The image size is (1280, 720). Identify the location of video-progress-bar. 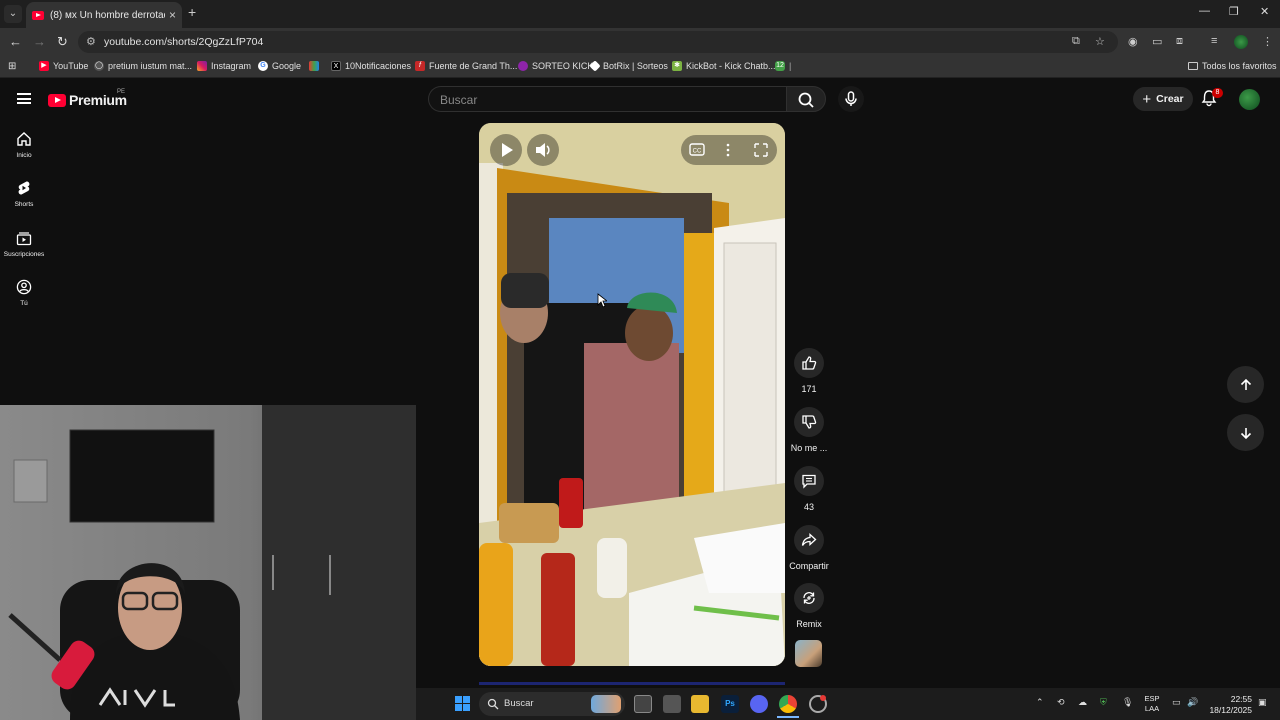
(632, 683).